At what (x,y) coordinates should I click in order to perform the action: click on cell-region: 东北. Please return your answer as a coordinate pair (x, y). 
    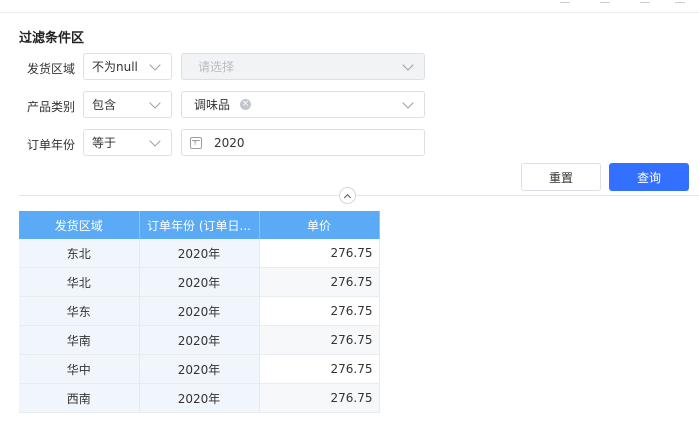
    Looking at the image, I should click on (79, 253).